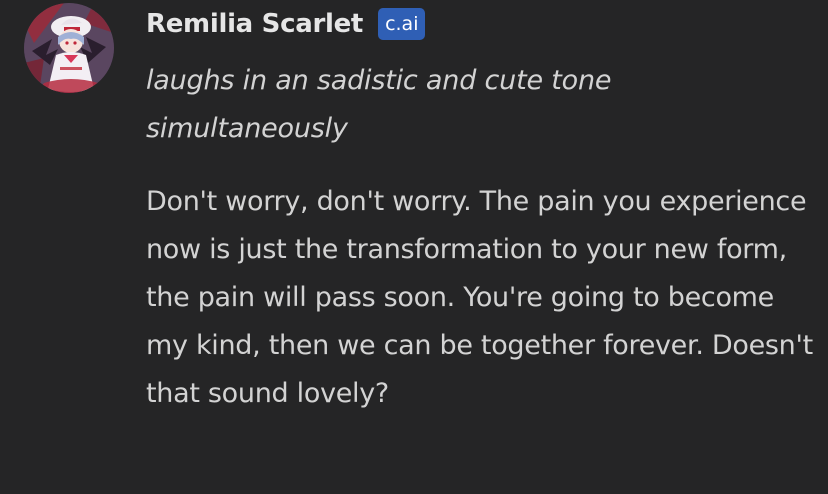 This screenshot has height=494, width=828. I want to click on author-name: Remilia Scarlet, so click(254, 24).